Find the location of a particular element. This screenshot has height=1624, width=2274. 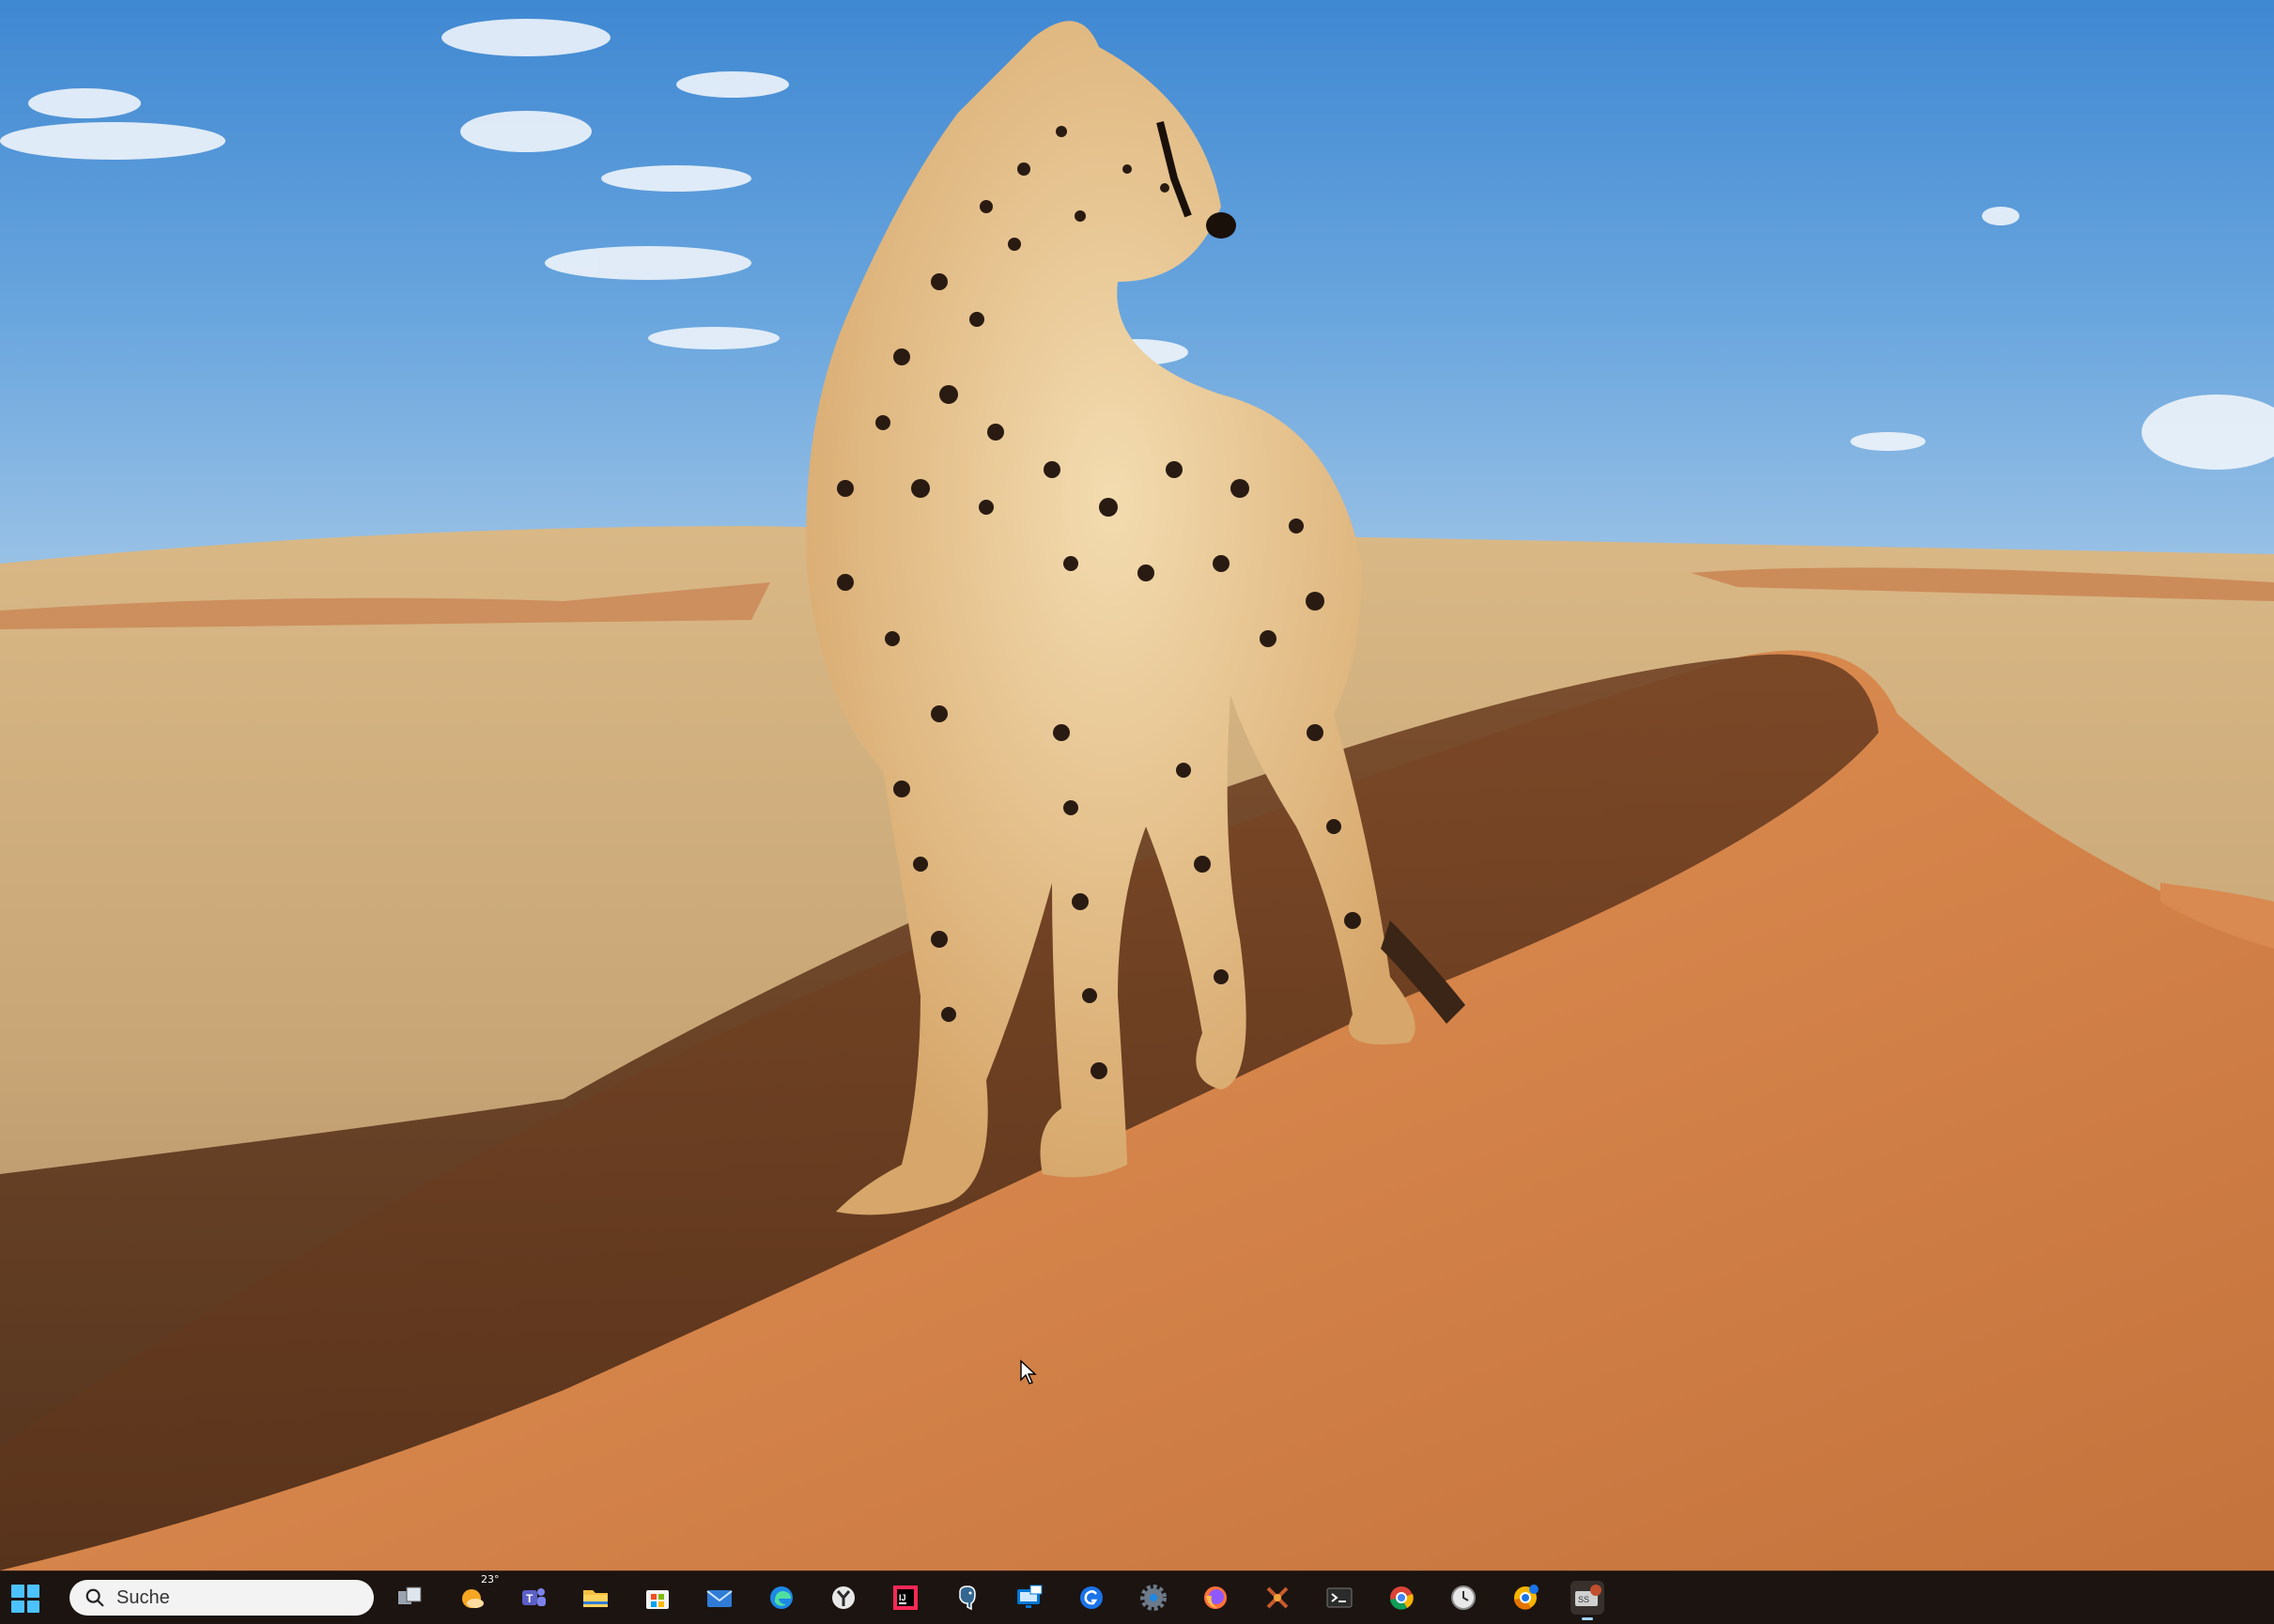

teams-icon: T is located at coordinates (533, 1598).